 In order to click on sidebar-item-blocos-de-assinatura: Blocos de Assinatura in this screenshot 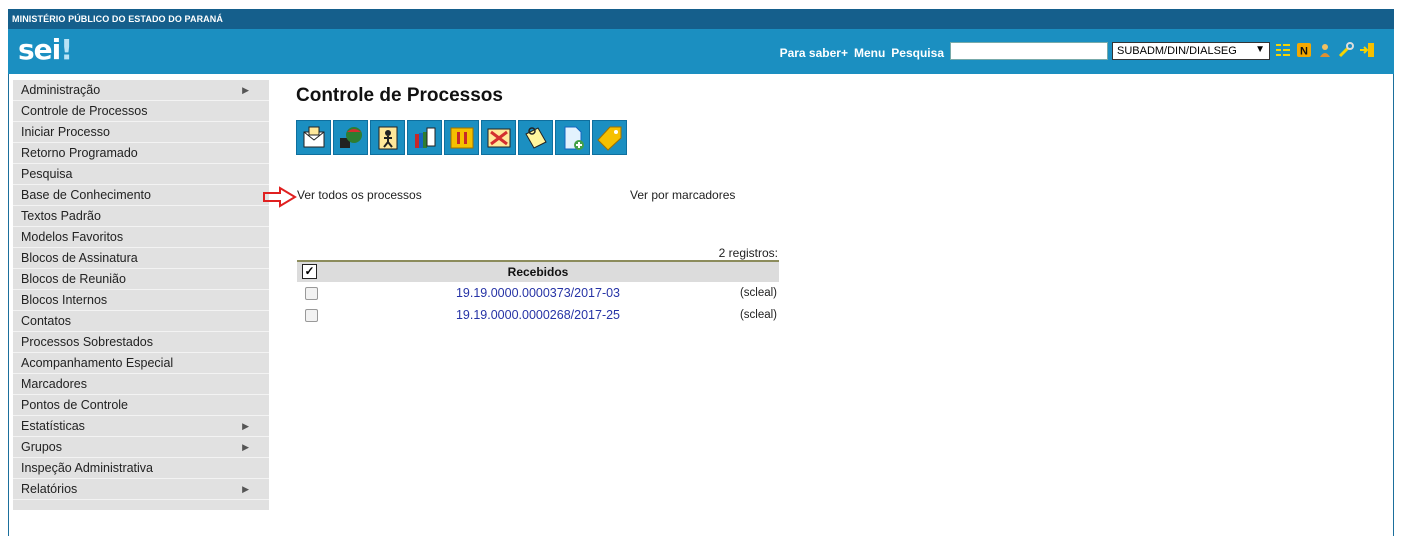, I will do `click(141, 258)`.